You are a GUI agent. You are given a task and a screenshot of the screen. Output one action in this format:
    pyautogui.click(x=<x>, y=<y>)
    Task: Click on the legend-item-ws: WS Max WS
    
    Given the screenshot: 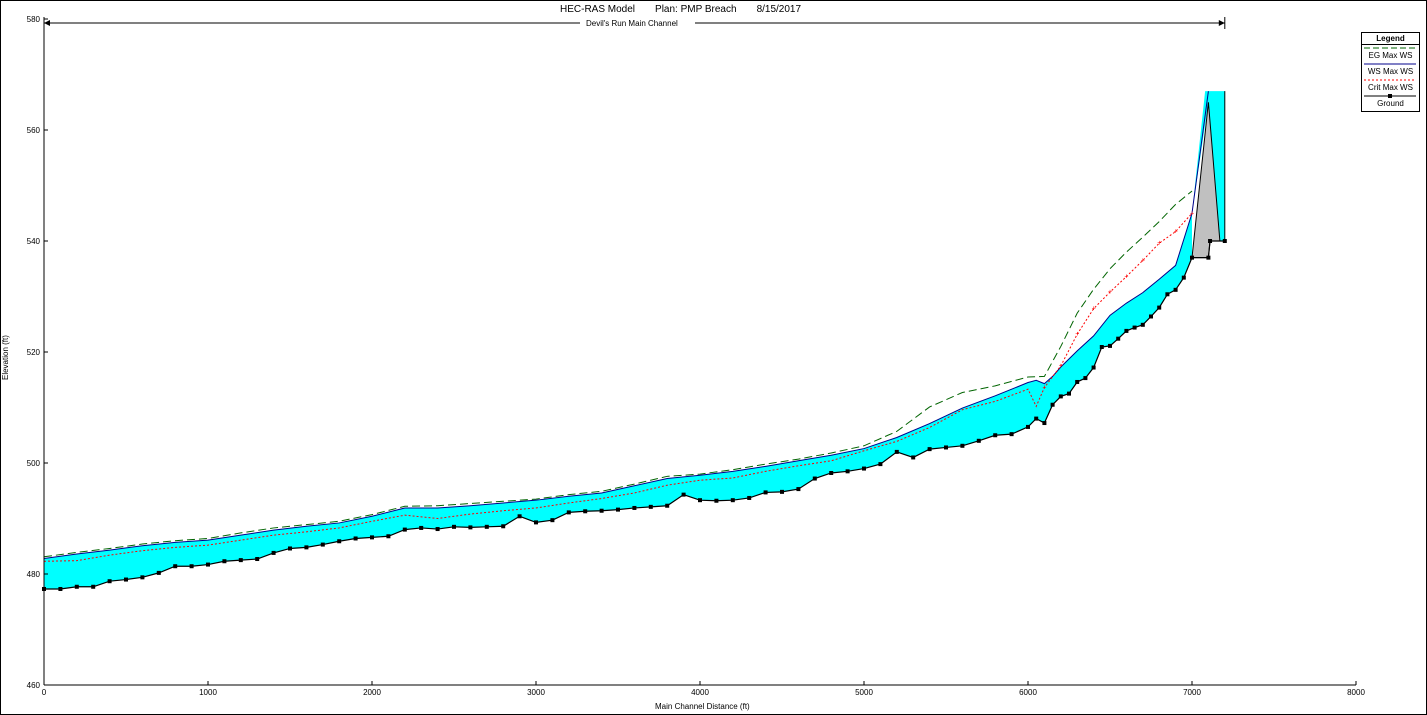 What is the action you would take?
    pyautogui.click(x=1390, y=69)
    